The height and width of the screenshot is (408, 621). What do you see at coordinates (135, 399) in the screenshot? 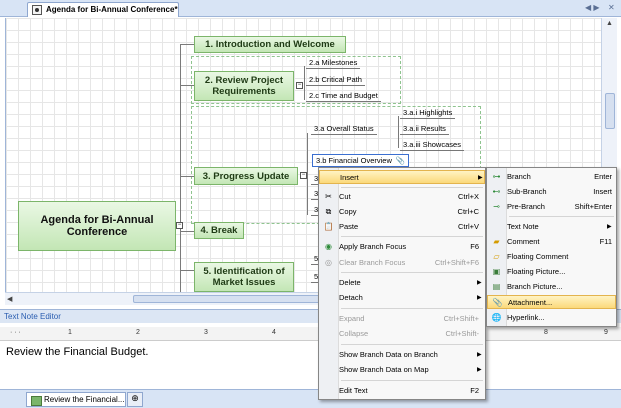
I see `add-tab-icon: ⊕` at bounding box center [135, 399].